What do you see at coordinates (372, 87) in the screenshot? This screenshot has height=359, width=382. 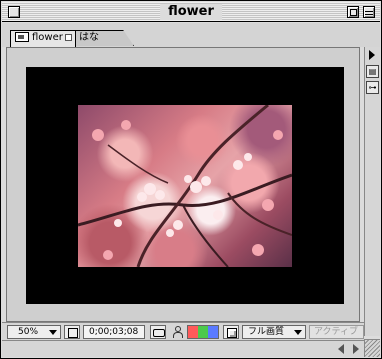 I see `flowchart-icon: ⊶` at bounding box center [372, 87].